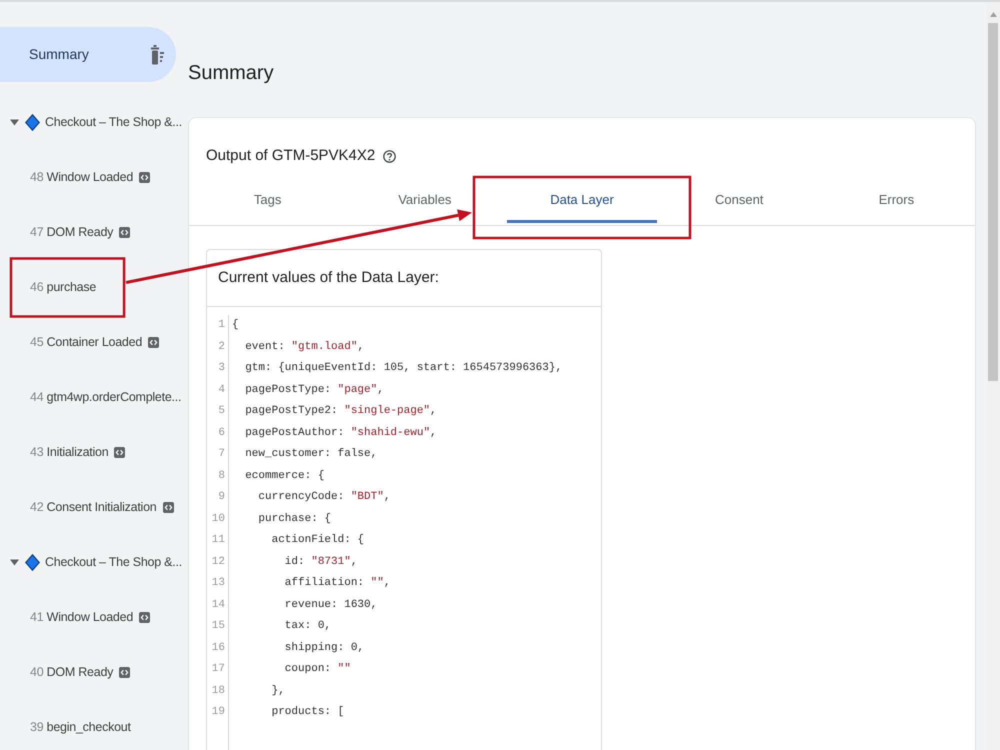  Describe the element at coordinates (314, 390) in the screenshot. I see `code-line: pagePostType: "page",` at that location.